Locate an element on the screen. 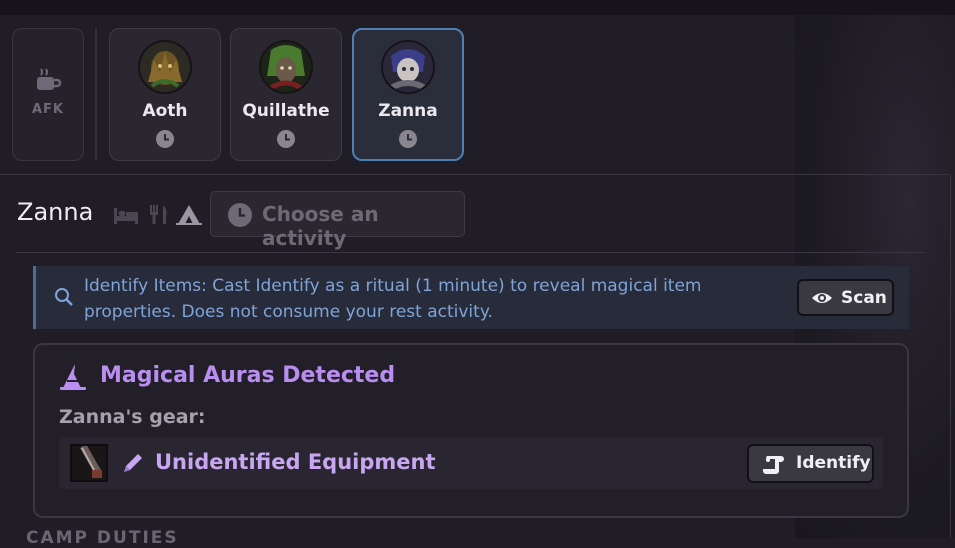 The image size is (955, 548). search-icon is located at coordinates (64, 297).